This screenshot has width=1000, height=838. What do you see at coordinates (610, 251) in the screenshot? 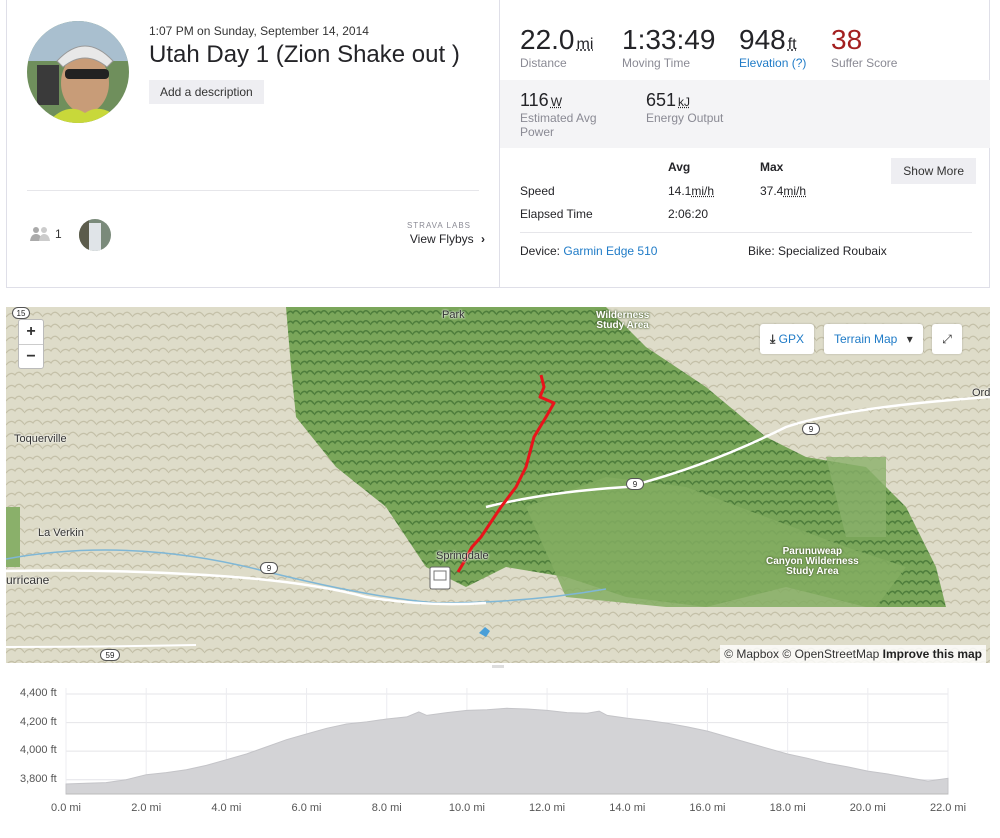
I see `device-link: Garmin Edge 510` at bounding box center [610, 251].